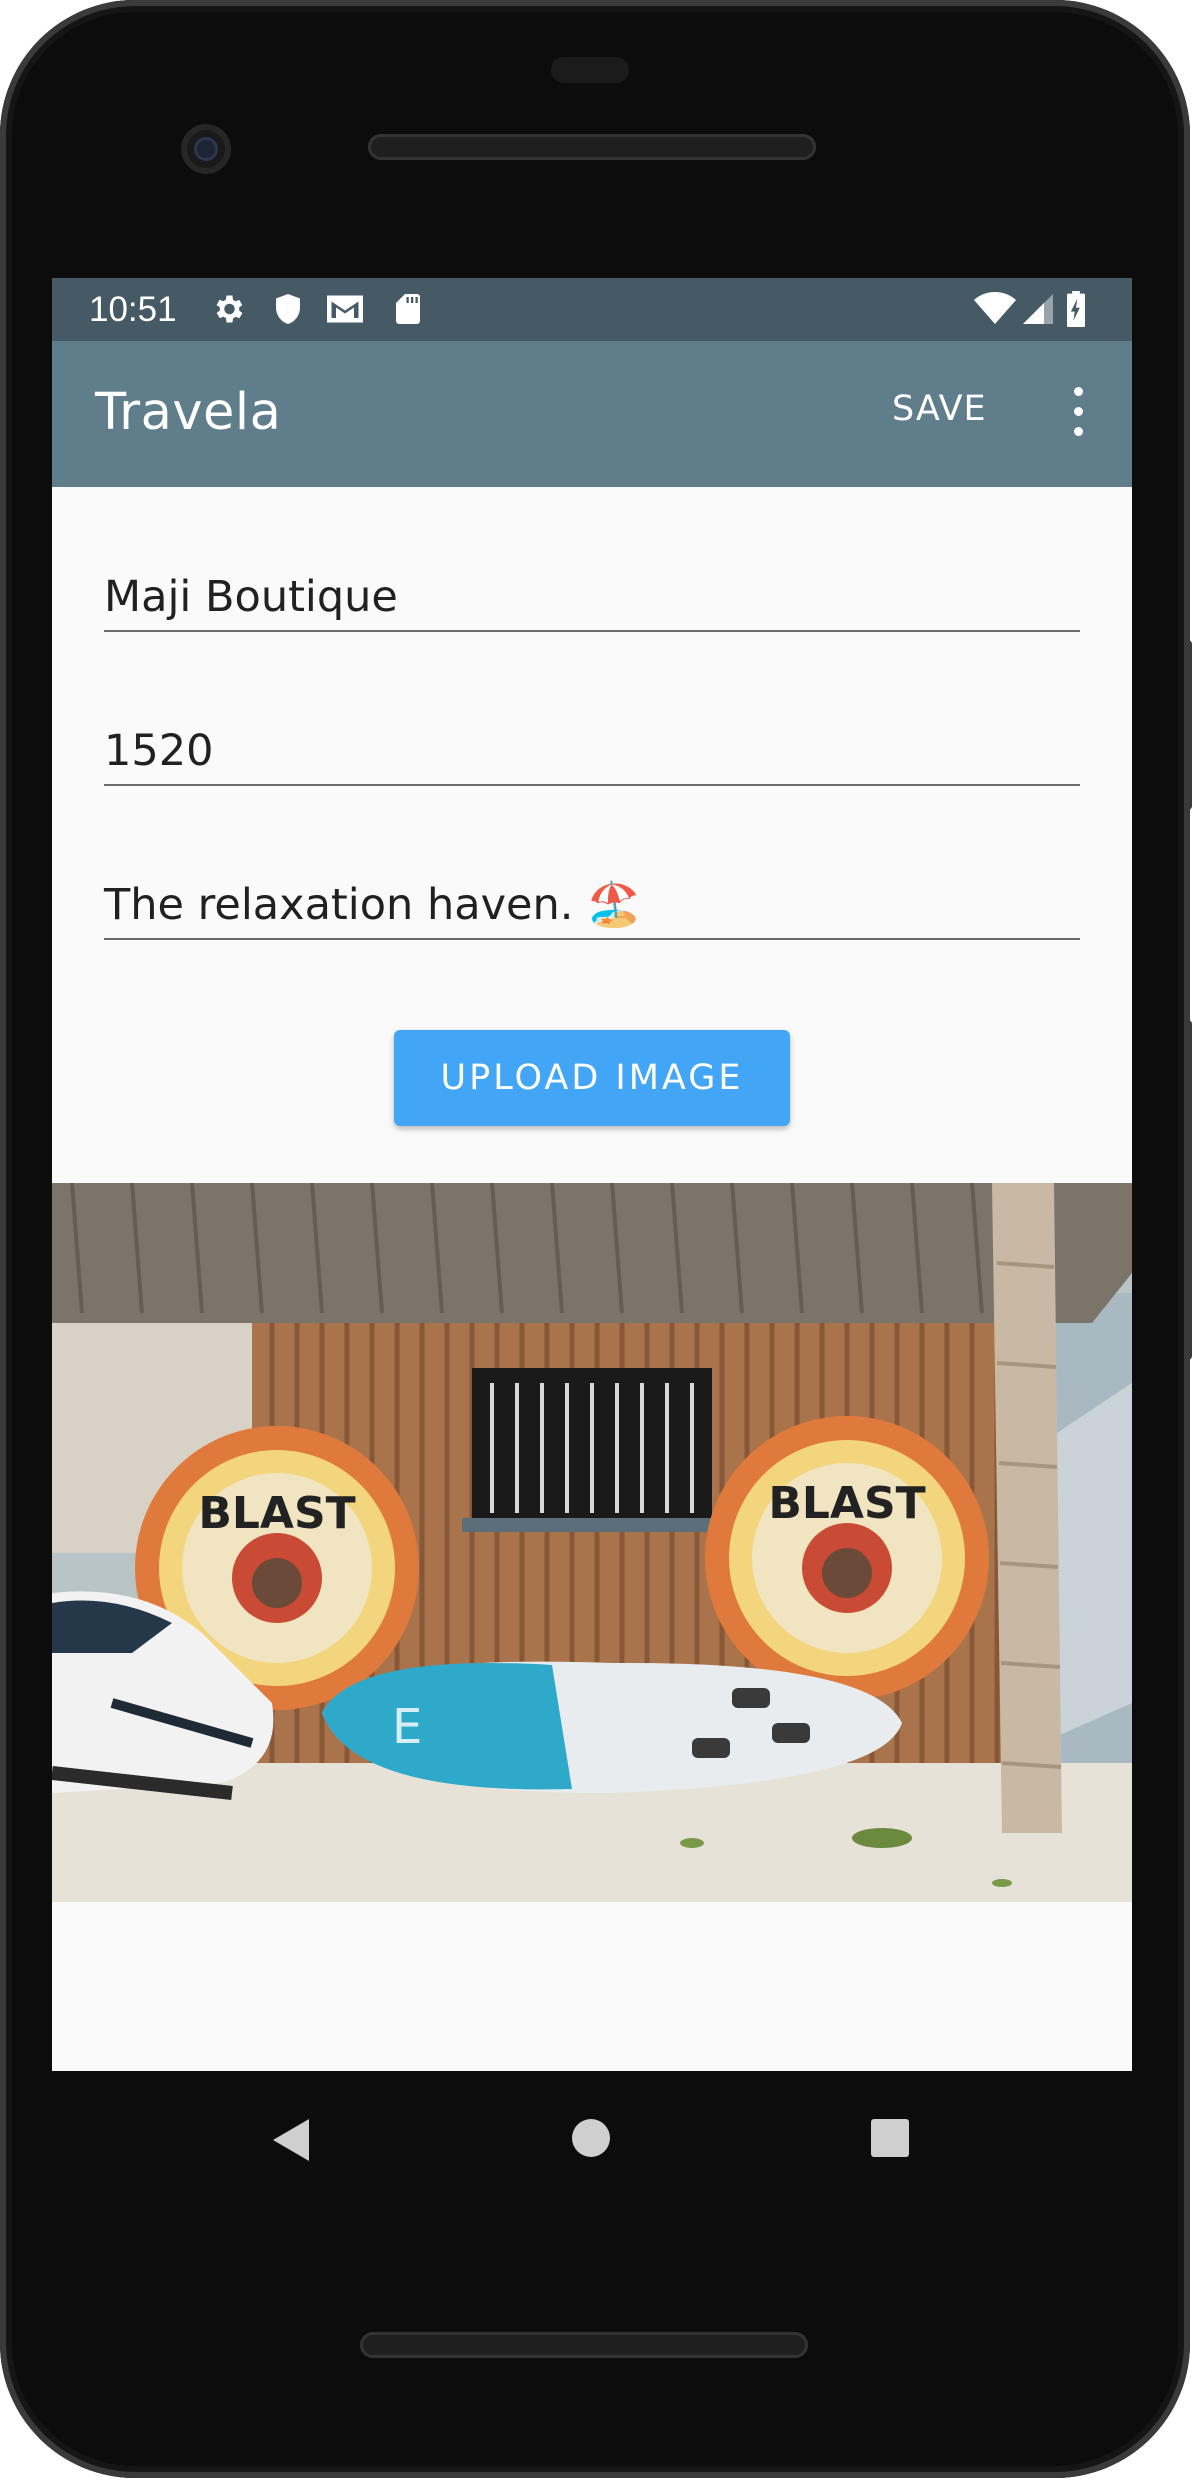 This screenshot has width=1194, height=2480. What do you see at coordinates (592, 309) in the screenshot?
I see `status-bar: 10:51` at bounding box center [592, 309].